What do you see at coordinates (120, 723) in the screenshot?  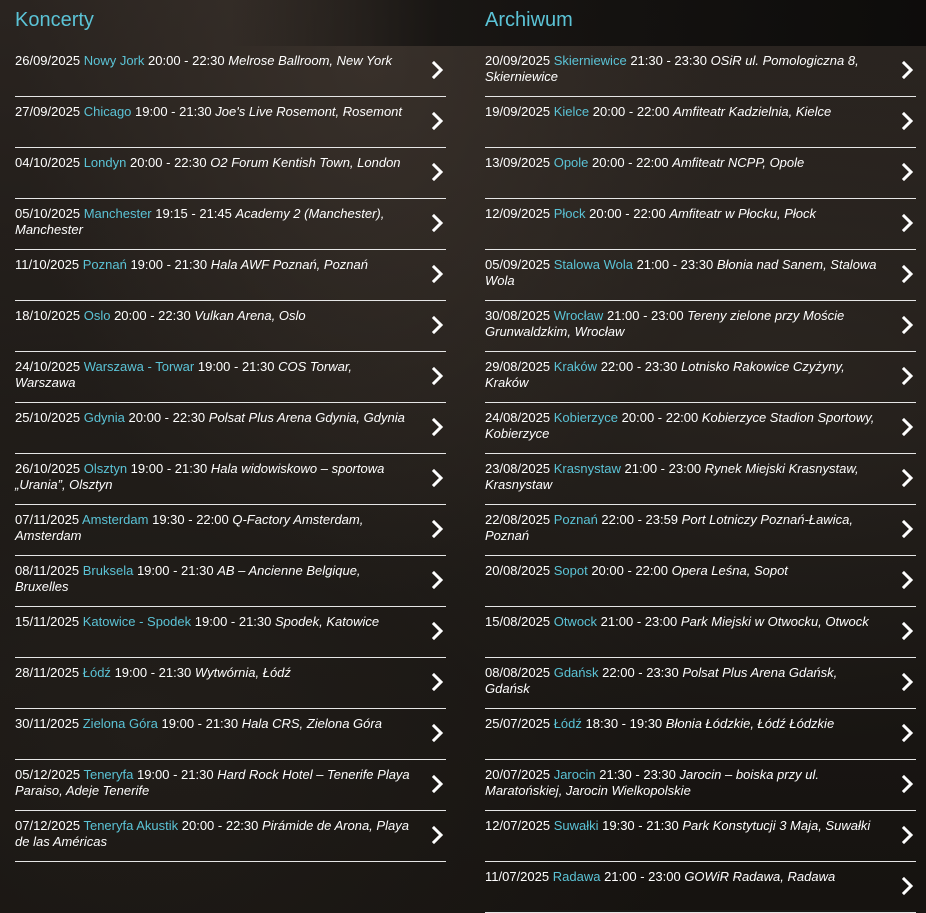 I see `event-city: Zielona Góra` at bounding box center [120, 723].